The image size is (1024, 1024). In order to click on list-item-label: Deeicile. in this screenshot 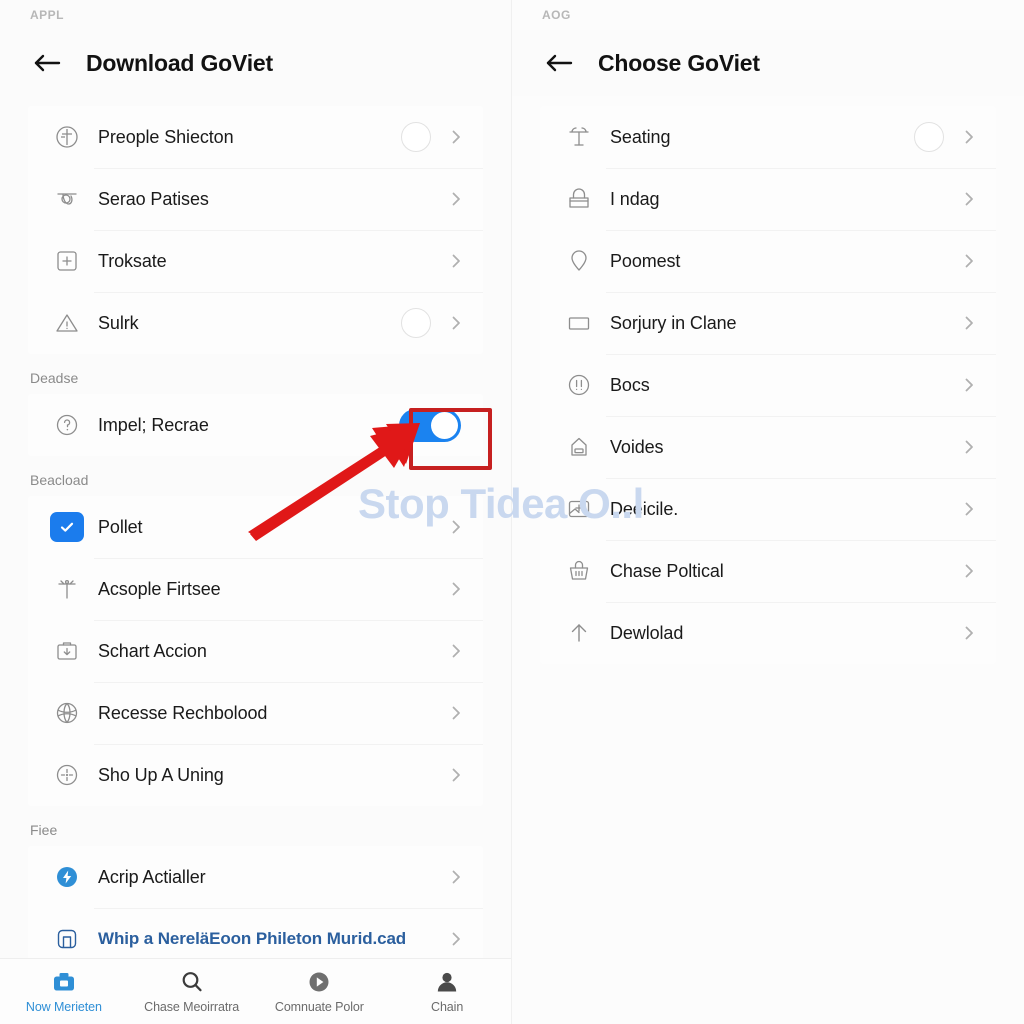, I will do `click(644, 508)`.